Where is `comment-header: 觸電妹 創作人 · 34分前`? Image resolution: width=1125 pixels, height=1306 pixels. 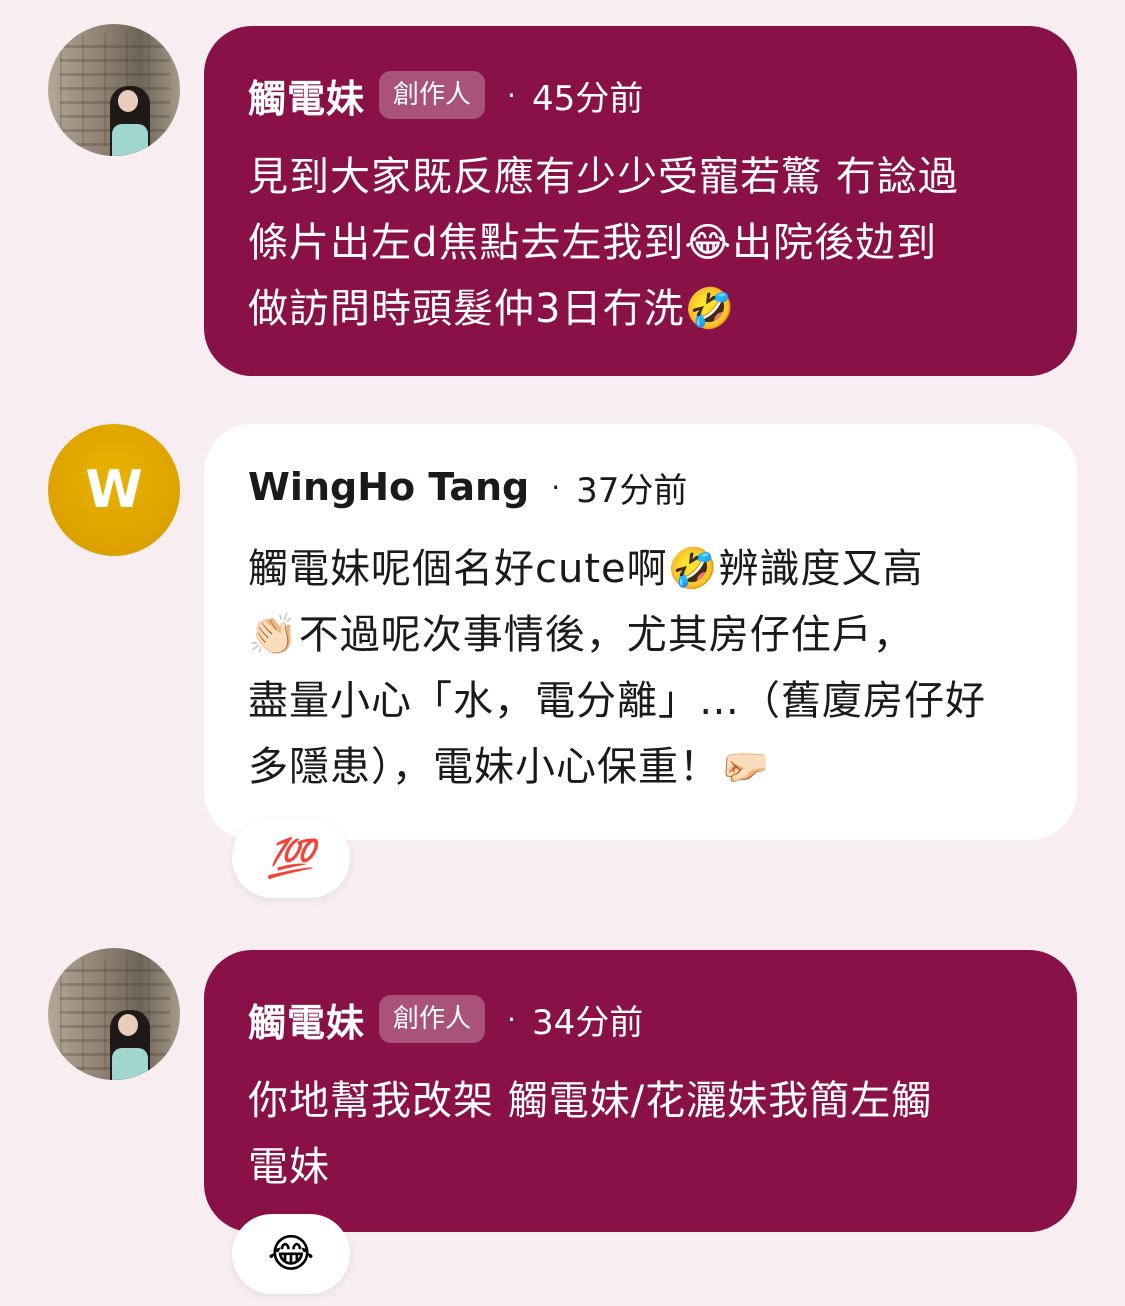 comment-header: 觸電妹 創作人 · 34分前 is located at coordinates (640, 1019).